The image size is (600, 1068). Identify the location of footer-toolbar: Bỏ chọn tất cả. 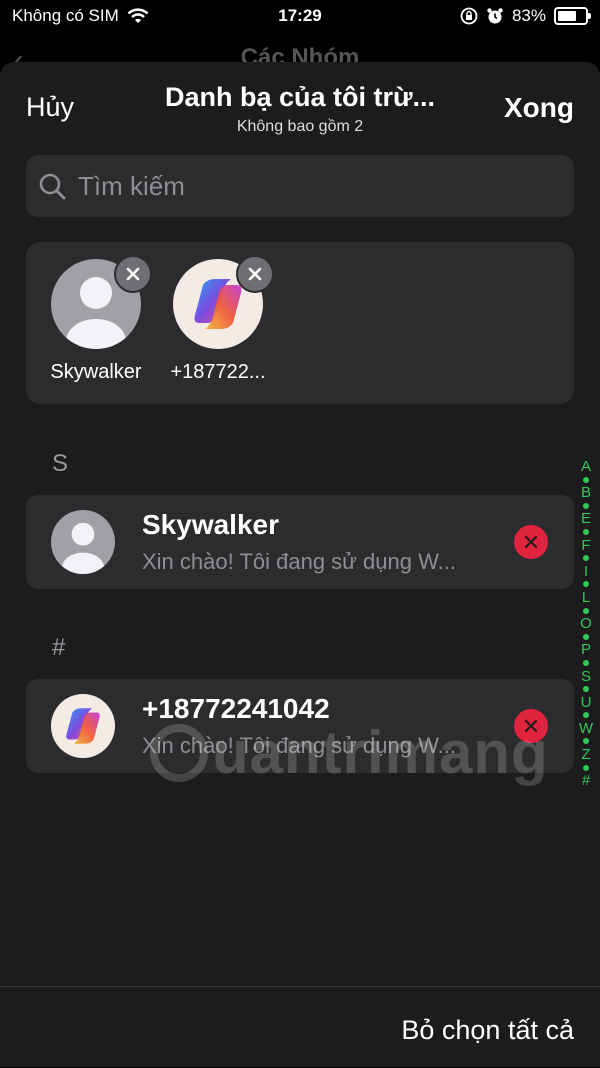
(300, 1027).